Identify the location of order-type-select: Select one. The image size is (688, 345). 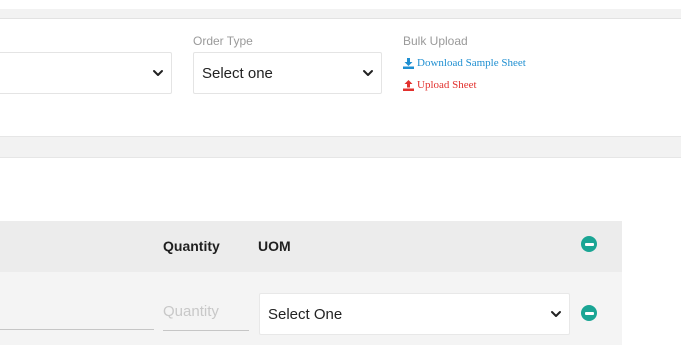
(287, 73).